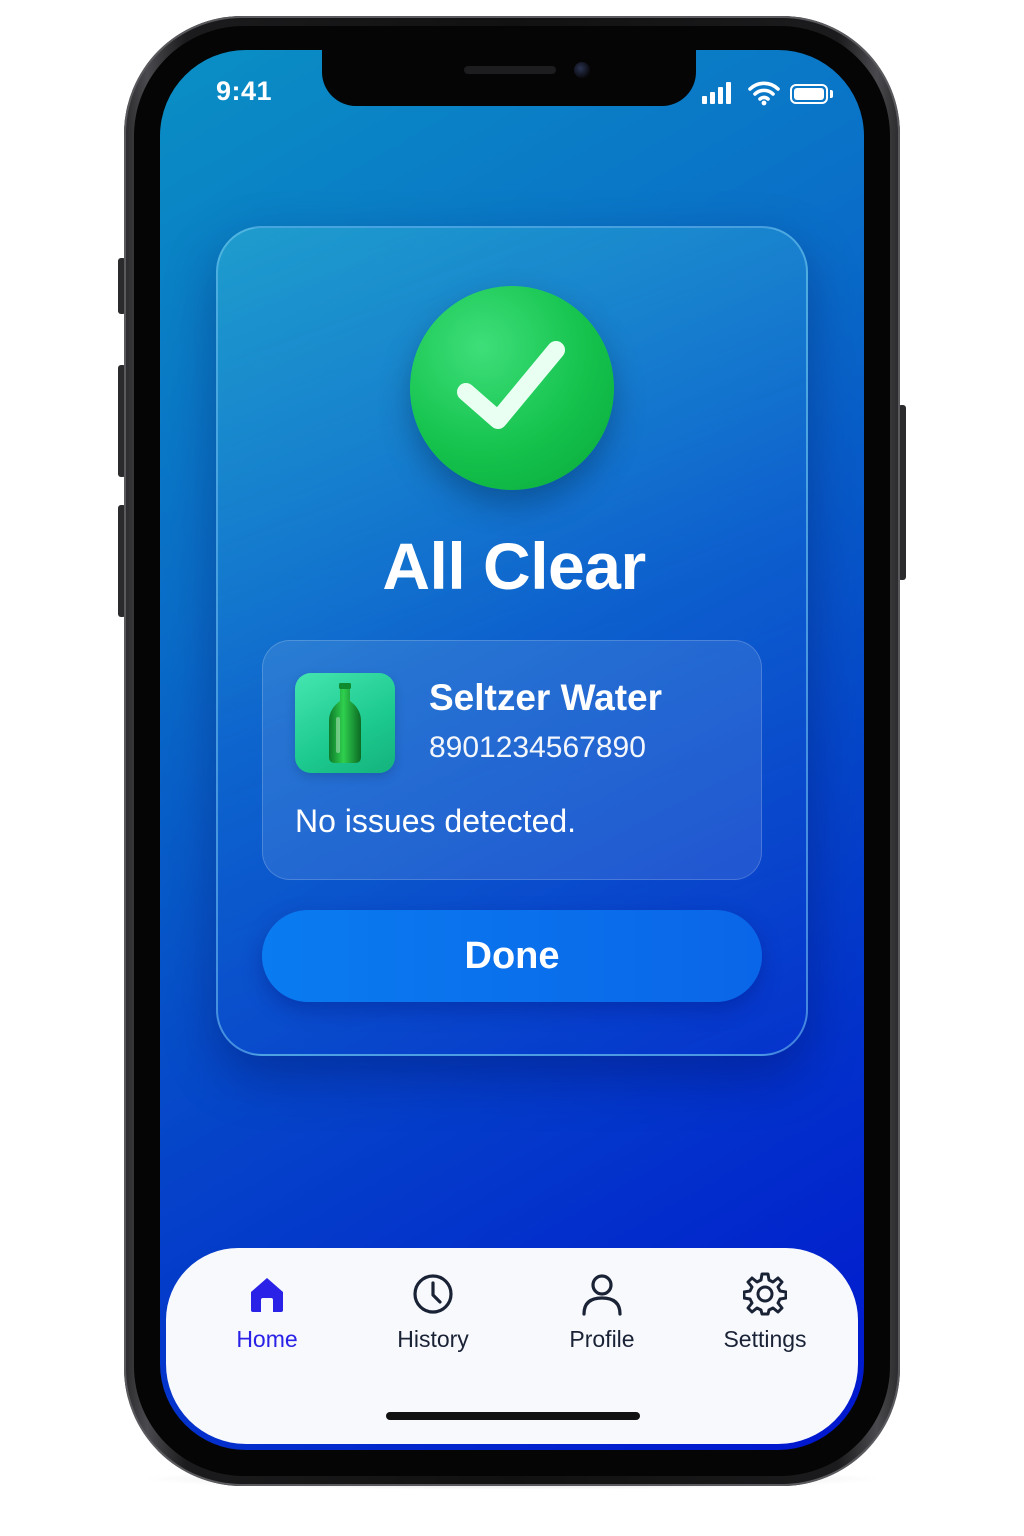 The width and height of the screenshot is (1024, 1536). What do you see at coordinates (436, 821) in the screenshot?
I see `result-message: No issues detected.` at bounding box center [436, 821].